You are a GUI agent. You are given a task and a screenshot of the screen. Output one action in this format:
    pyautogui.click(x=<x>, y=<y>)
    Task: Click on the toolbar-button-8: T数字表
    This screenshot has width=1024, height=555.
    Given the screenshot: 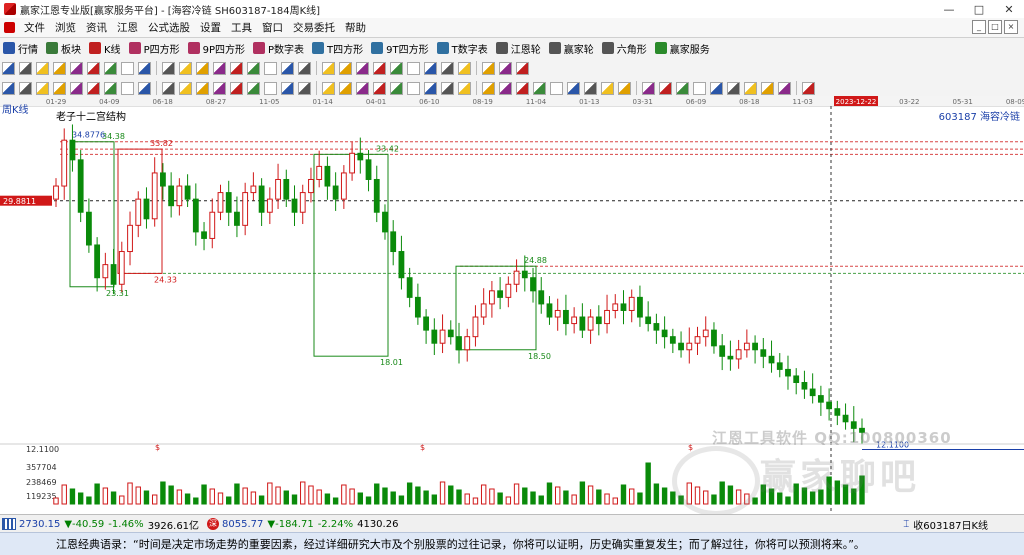 What is the action you would take?
    pyautogui.click(x=463, y=48)
    